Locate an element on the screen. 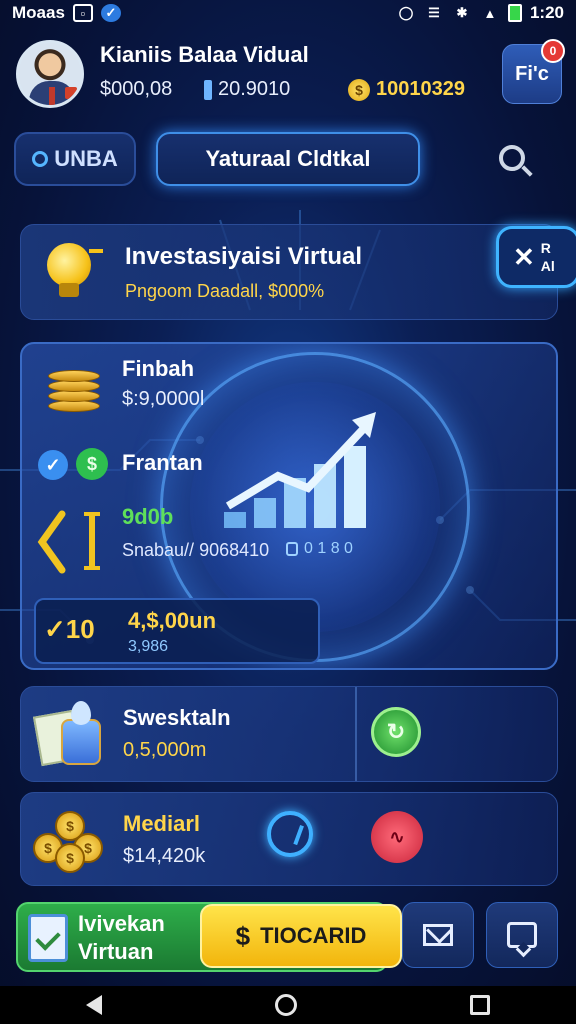 This screenshot has width=576, height=1024. side-tab-line1: R is located at coordinates (545, 248).